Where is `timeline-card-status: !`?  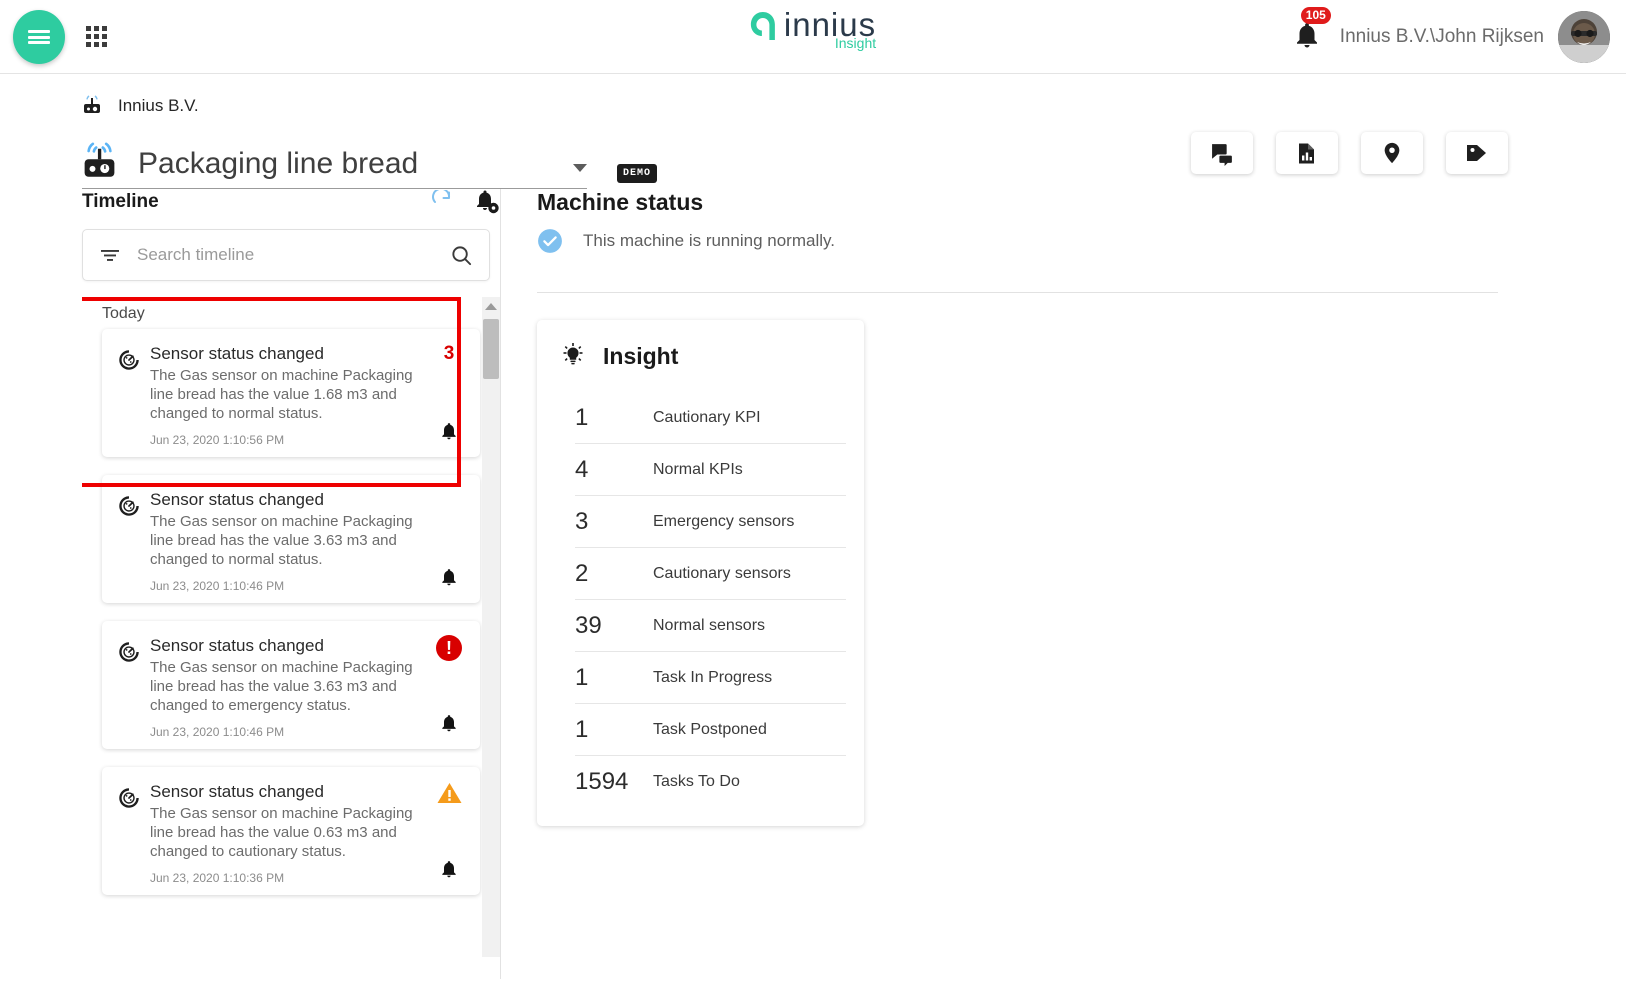
timeline-card-status: ! is located at coordinates (449, 687).